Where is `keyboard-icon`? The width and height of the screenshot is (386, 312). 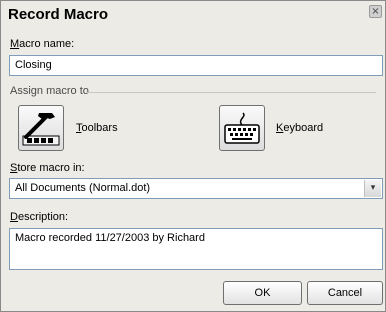
keyboard-icon is located at coordinates (242, 128).